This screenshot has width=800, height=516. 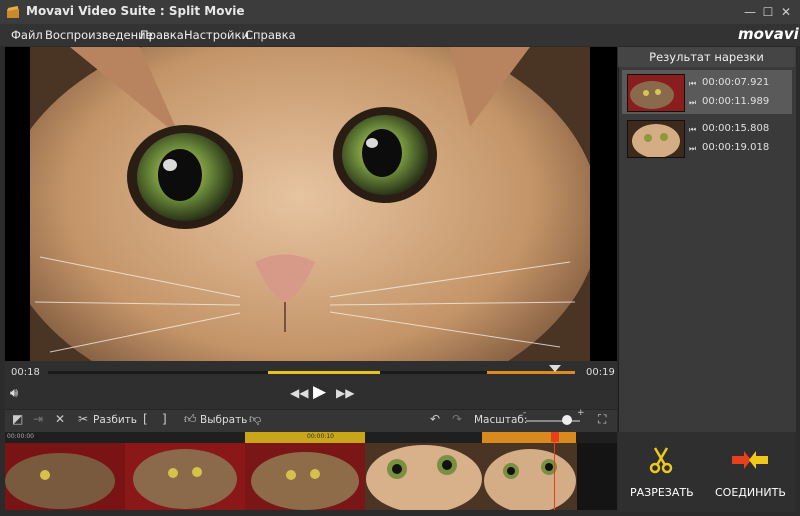 What do you see at coordinates (707, 92) in the screenshot?
I see `result-clip-1: ⏮ 00:00:07.921 ⏭ 00:00:11.989` at bounding box center [707, 92].